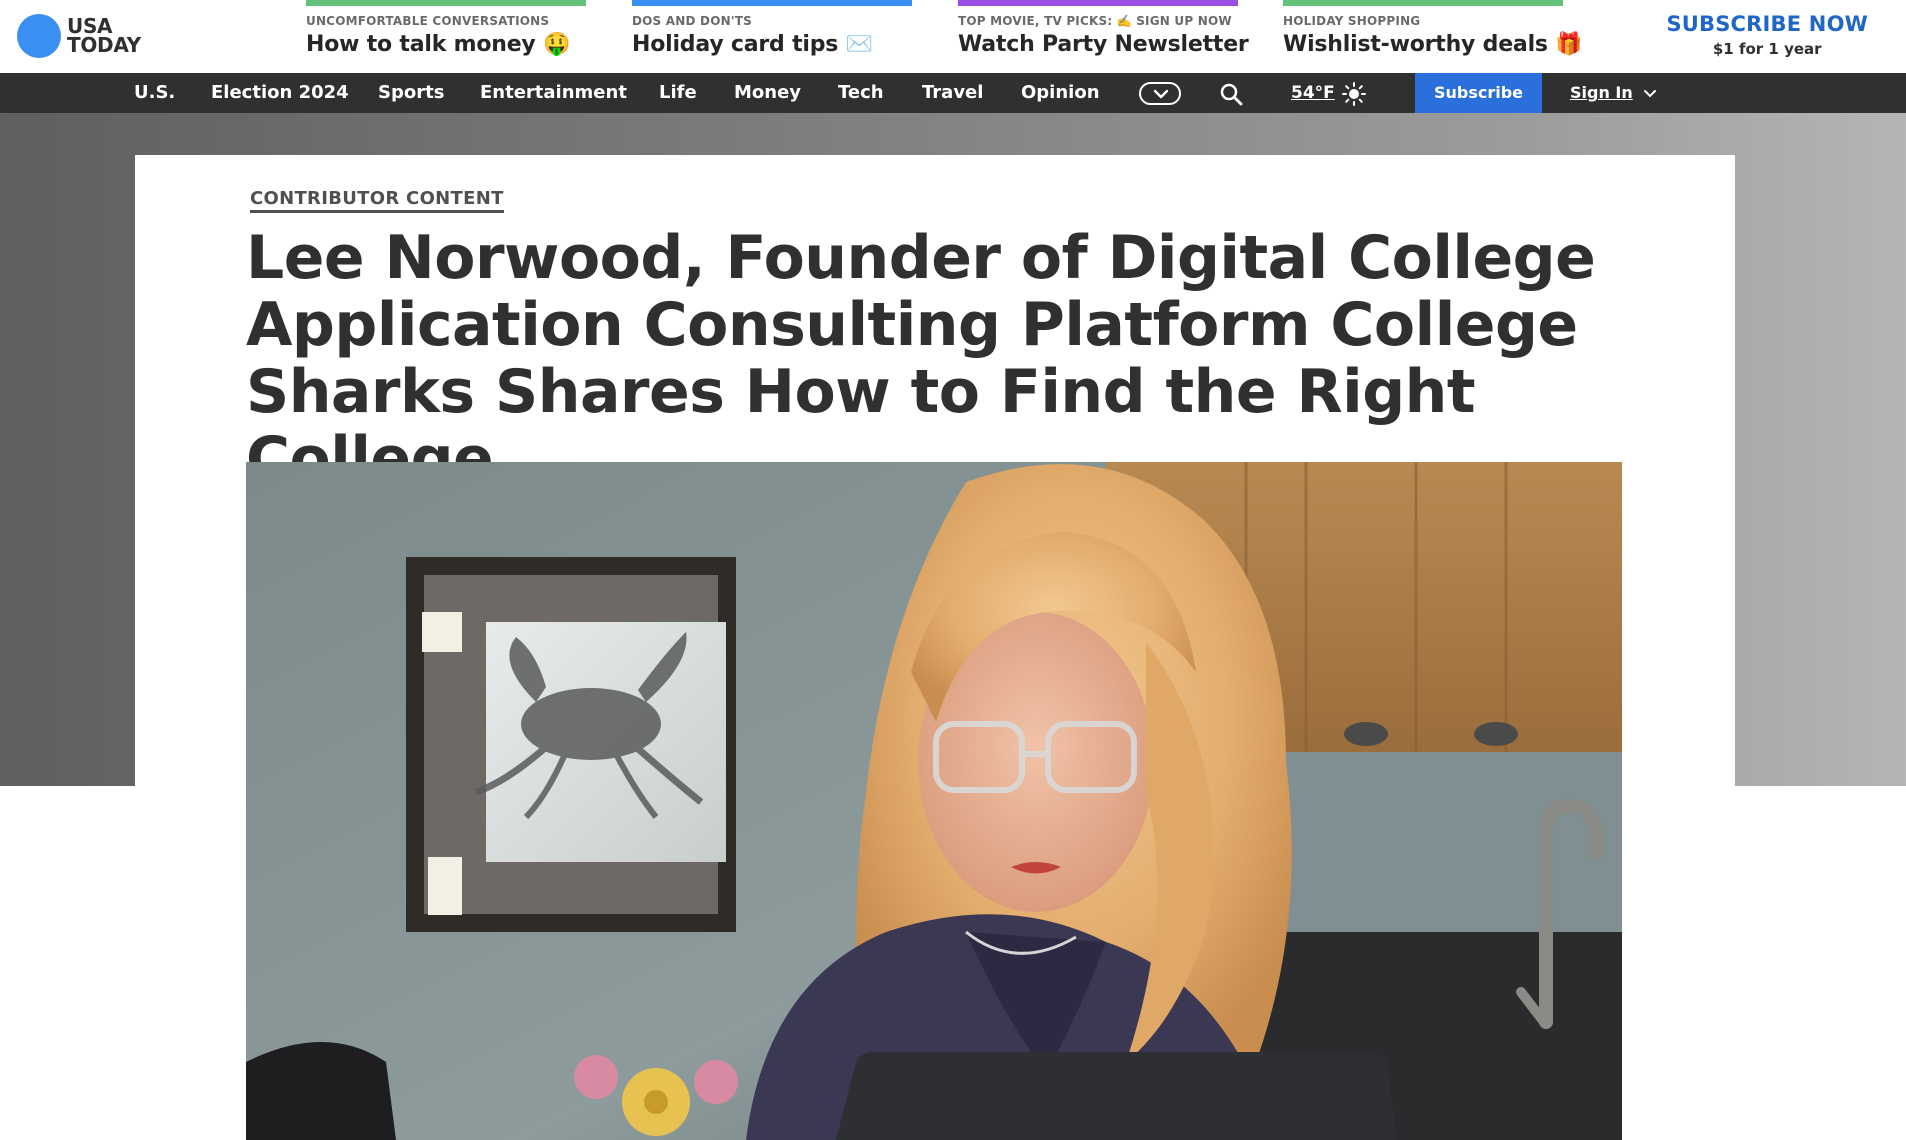 The image size is (1906, 1140). I want to click on subscribe-now-link: SUBSCRIBE NOW $1 for 1 year, so click(1767, 35).